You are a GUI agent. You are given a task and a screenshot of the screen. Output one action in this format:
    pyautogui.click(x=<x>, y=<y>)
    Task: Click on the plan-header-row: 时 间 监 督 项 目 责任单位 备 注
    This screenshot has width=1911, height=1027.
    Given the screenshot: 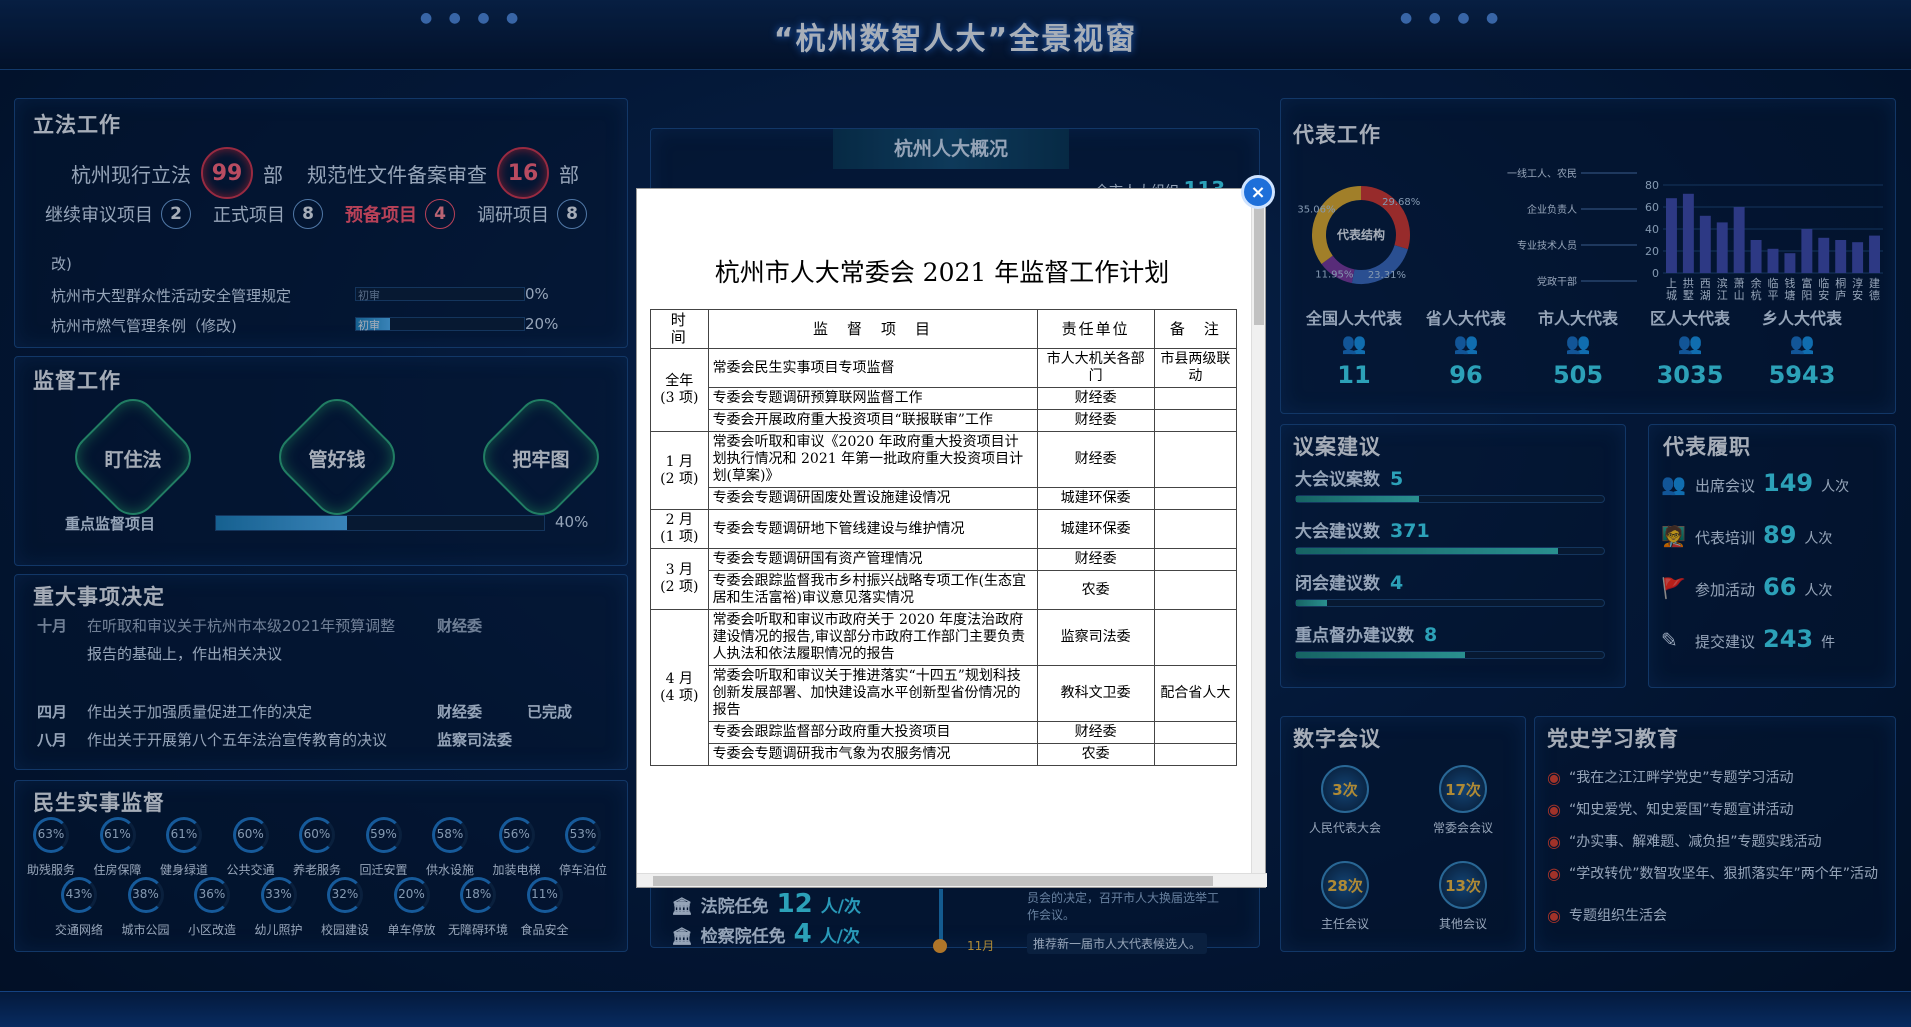 What is the action you would take?
    pyautogui.click(x=944, y=329)
    